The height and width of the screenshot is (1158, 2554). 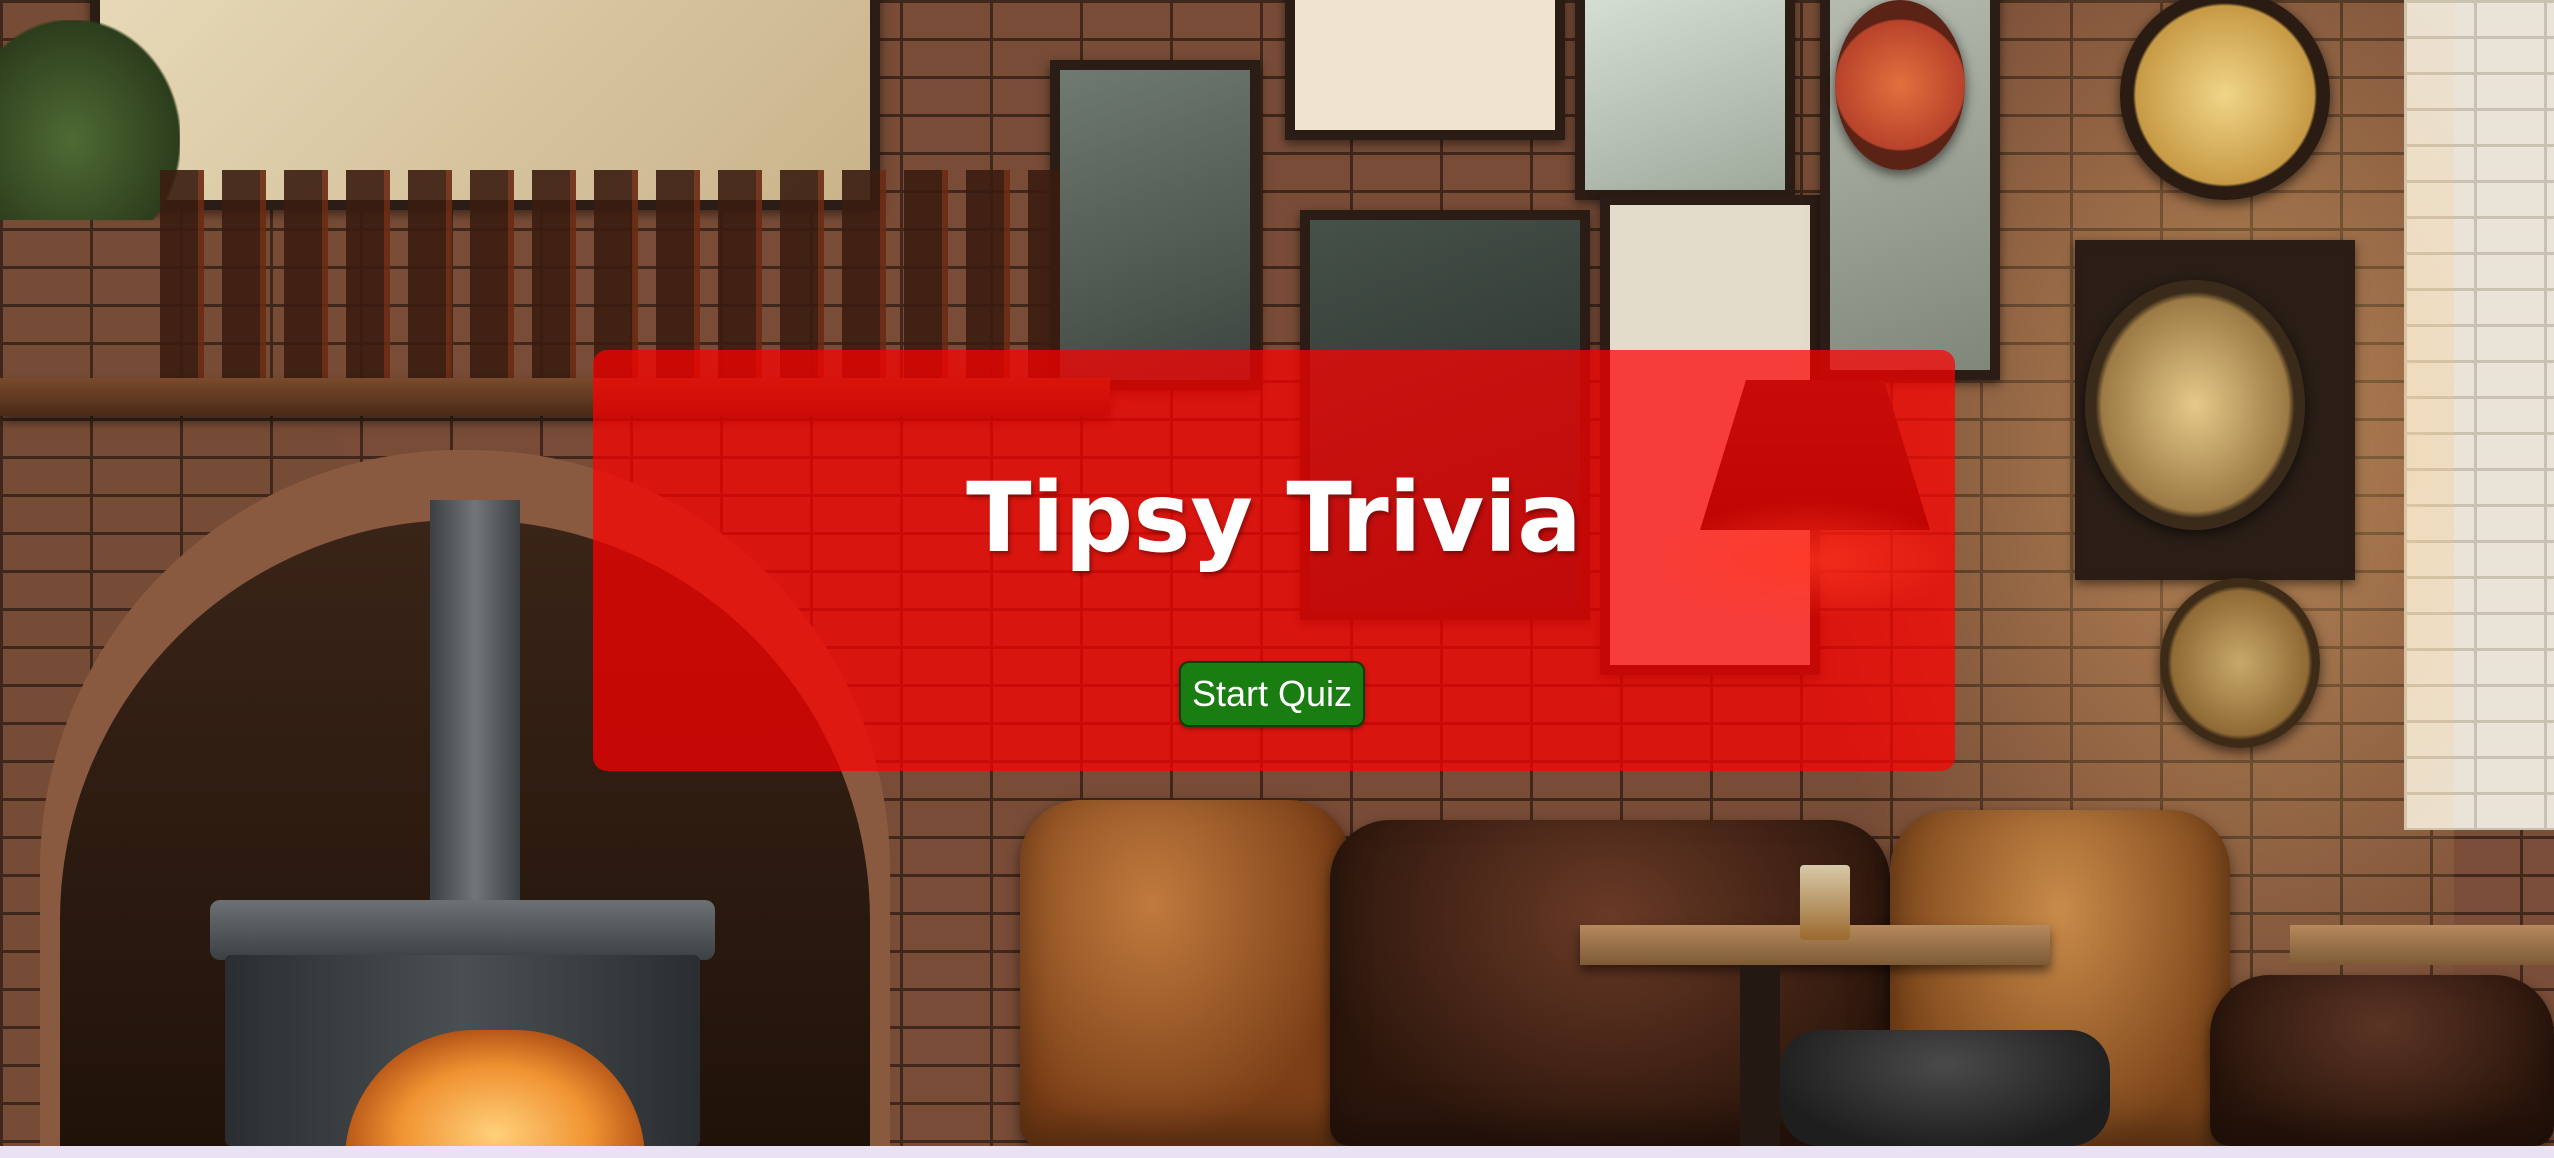 I want to click on table-leg, so click(x=1760, y=1055).